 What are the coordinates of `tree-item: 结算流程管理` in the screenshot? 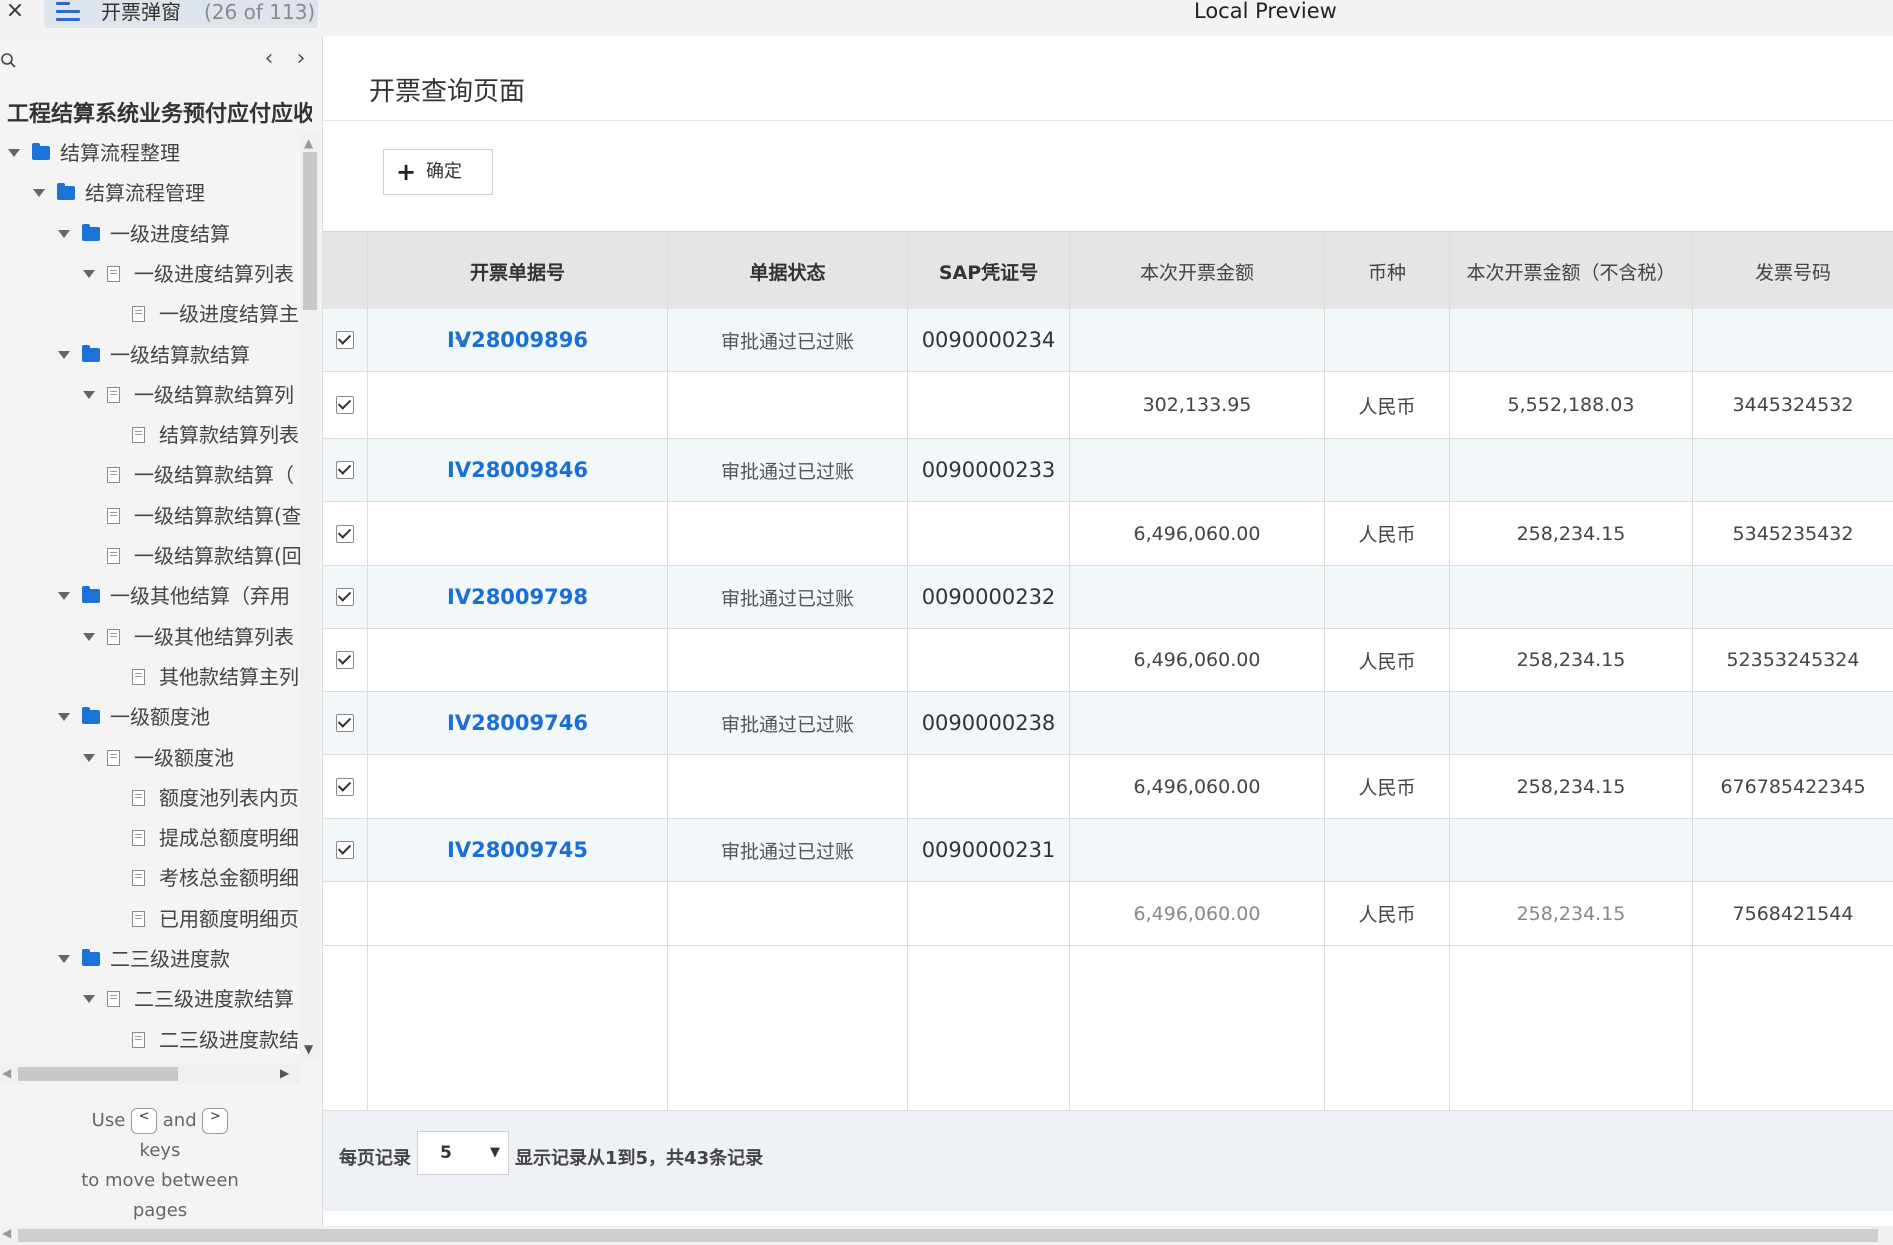 It's located at (119, 193).